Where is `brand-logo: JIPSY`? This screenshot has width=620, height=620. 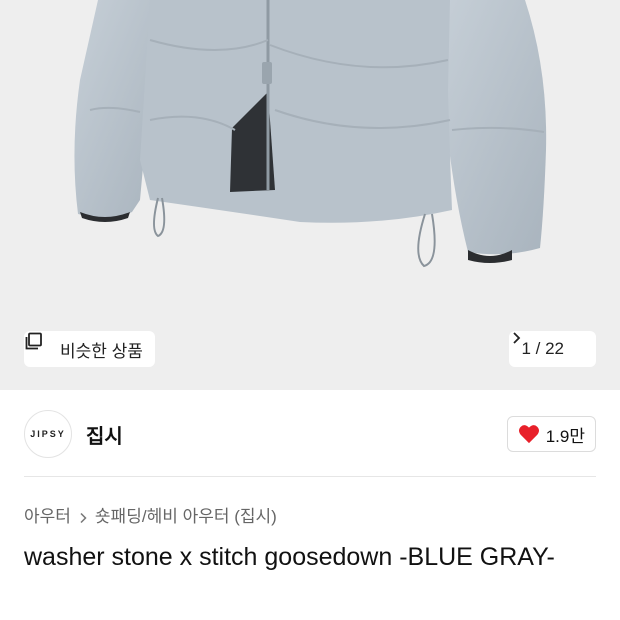 brand-logo: JIPSY is located at coordinates (48, 434).